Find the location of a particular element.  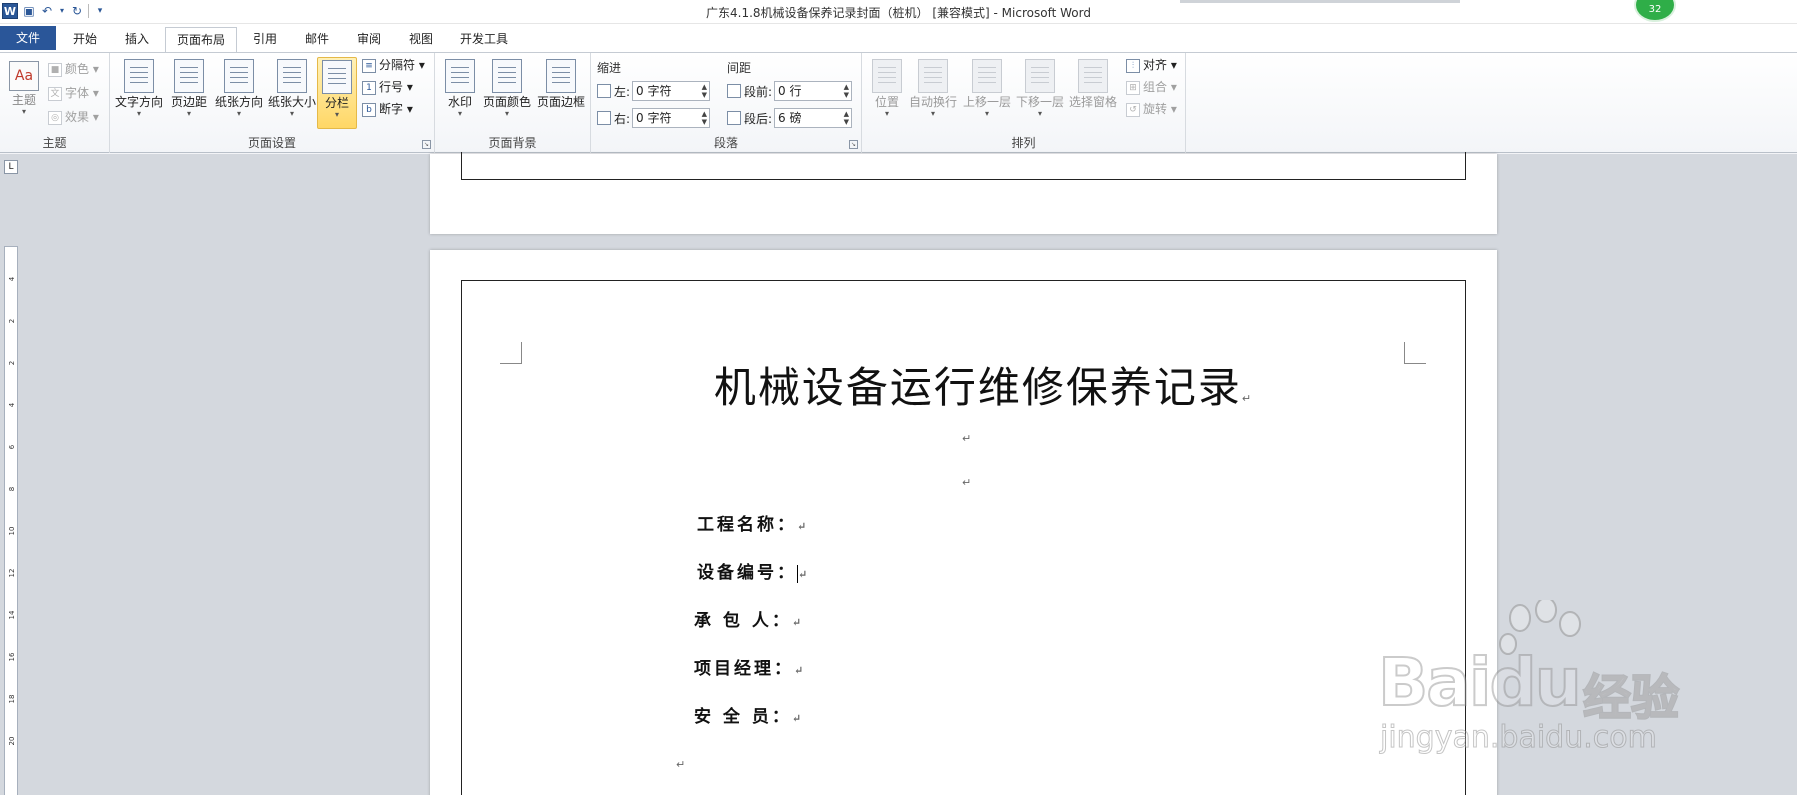

orientation-button: 纸张方向 ▾ is located at coordinates (239, 93).